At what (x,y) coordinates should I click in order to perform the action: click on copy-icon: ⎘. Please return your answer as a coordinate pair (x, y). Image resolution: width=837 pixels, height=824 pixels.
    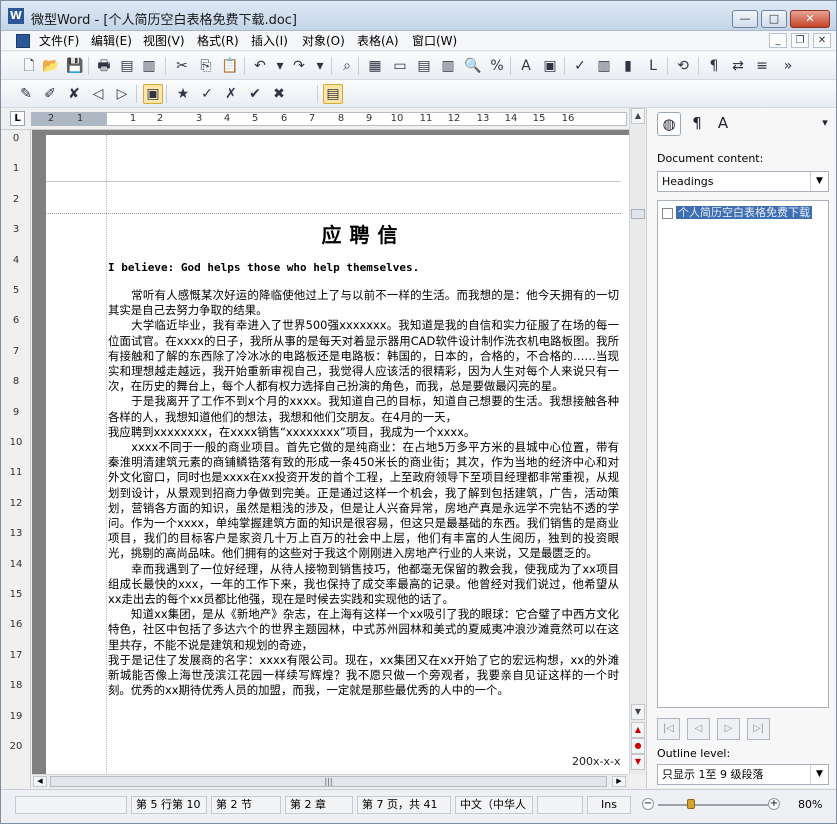
    Looking at the image, I should click on (206, 66).